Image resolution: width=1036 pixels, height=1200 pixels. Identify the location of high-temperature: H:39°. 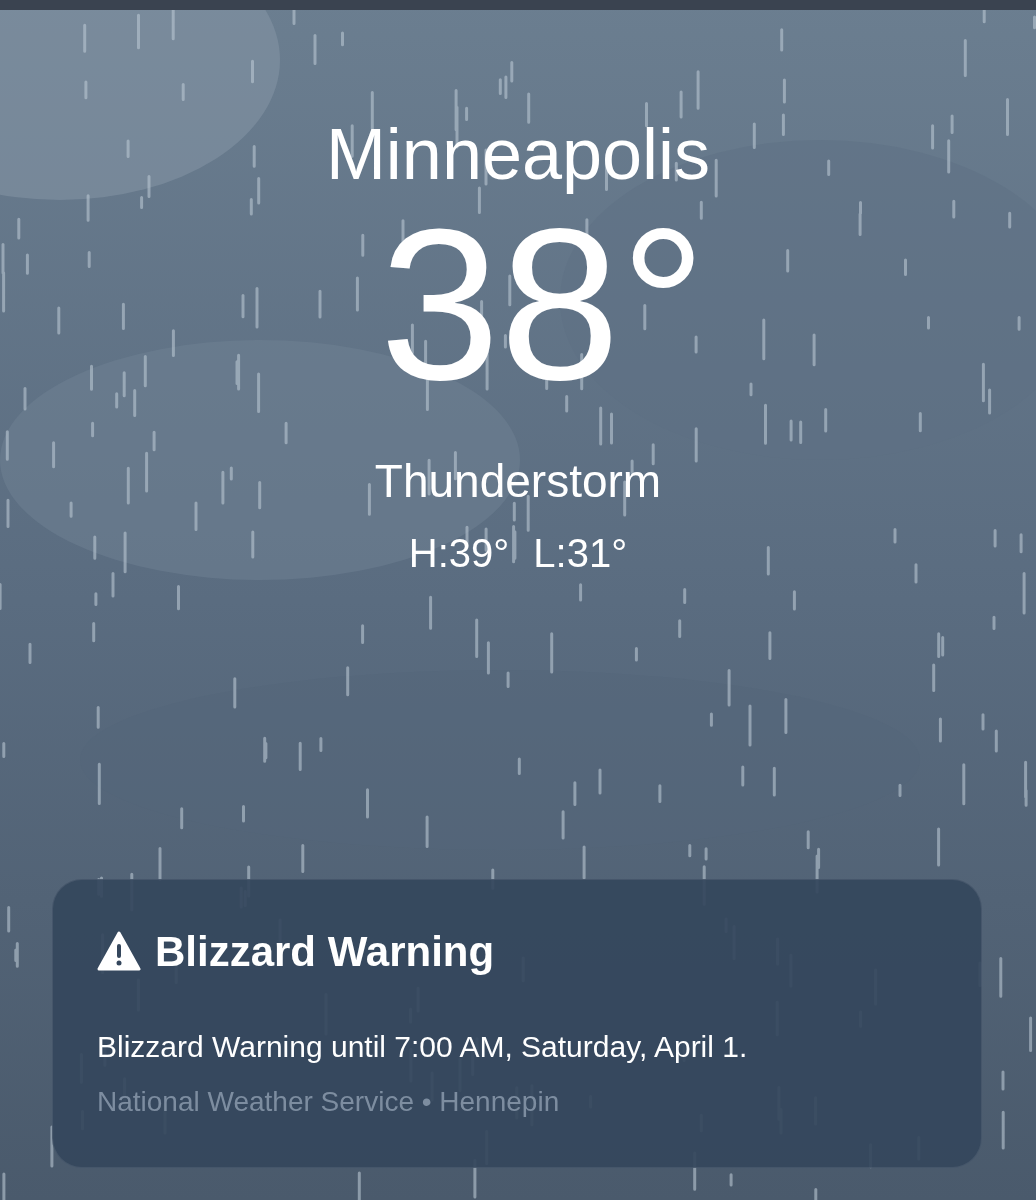
(459, 553).